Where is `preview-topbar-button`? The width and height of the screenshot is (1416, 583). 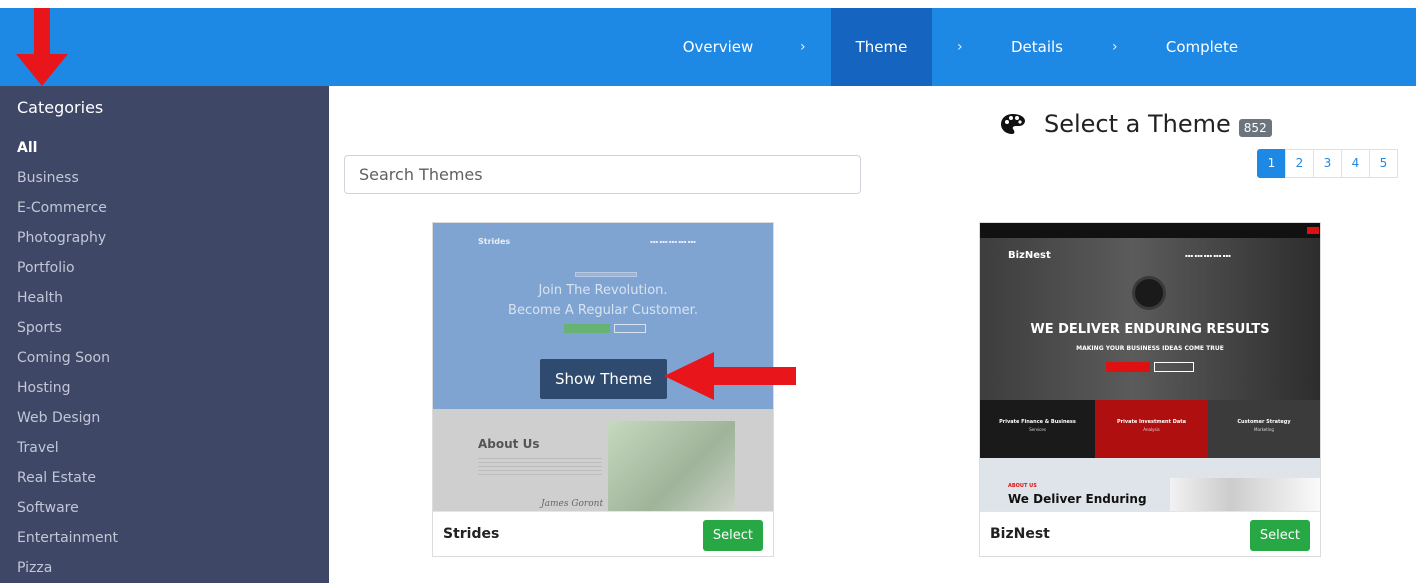 preview-topbar-button is located at coordinates (1313, 230).